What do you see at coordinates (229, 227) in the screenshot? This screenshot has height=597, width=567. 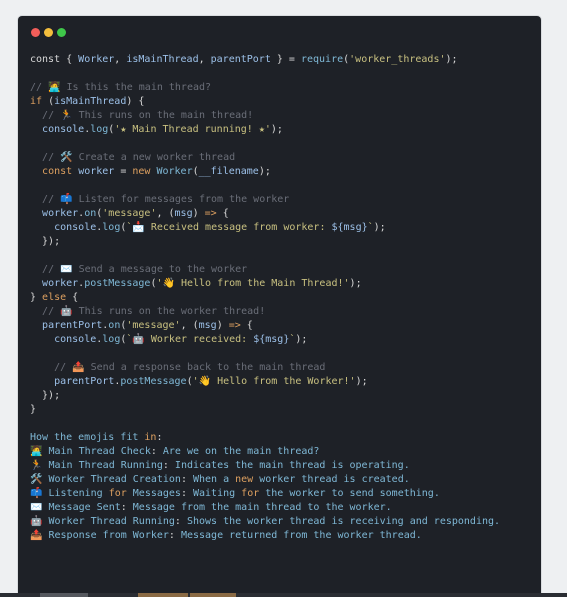 I see `code-token: `📩 Received message from worker:` at bounding box center [229, 227].